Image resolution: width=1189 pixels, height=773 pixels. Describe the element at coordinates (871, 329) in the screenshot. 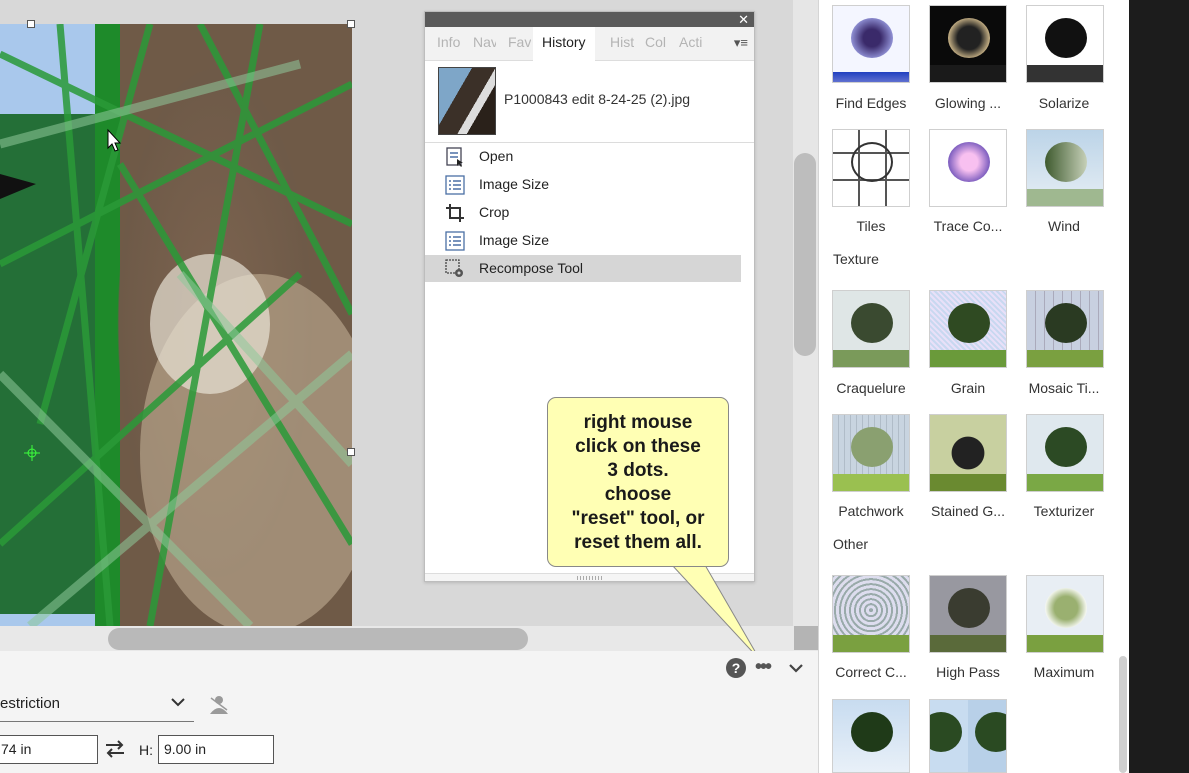

I see `filter-thumbnail-craquelure` at that location.